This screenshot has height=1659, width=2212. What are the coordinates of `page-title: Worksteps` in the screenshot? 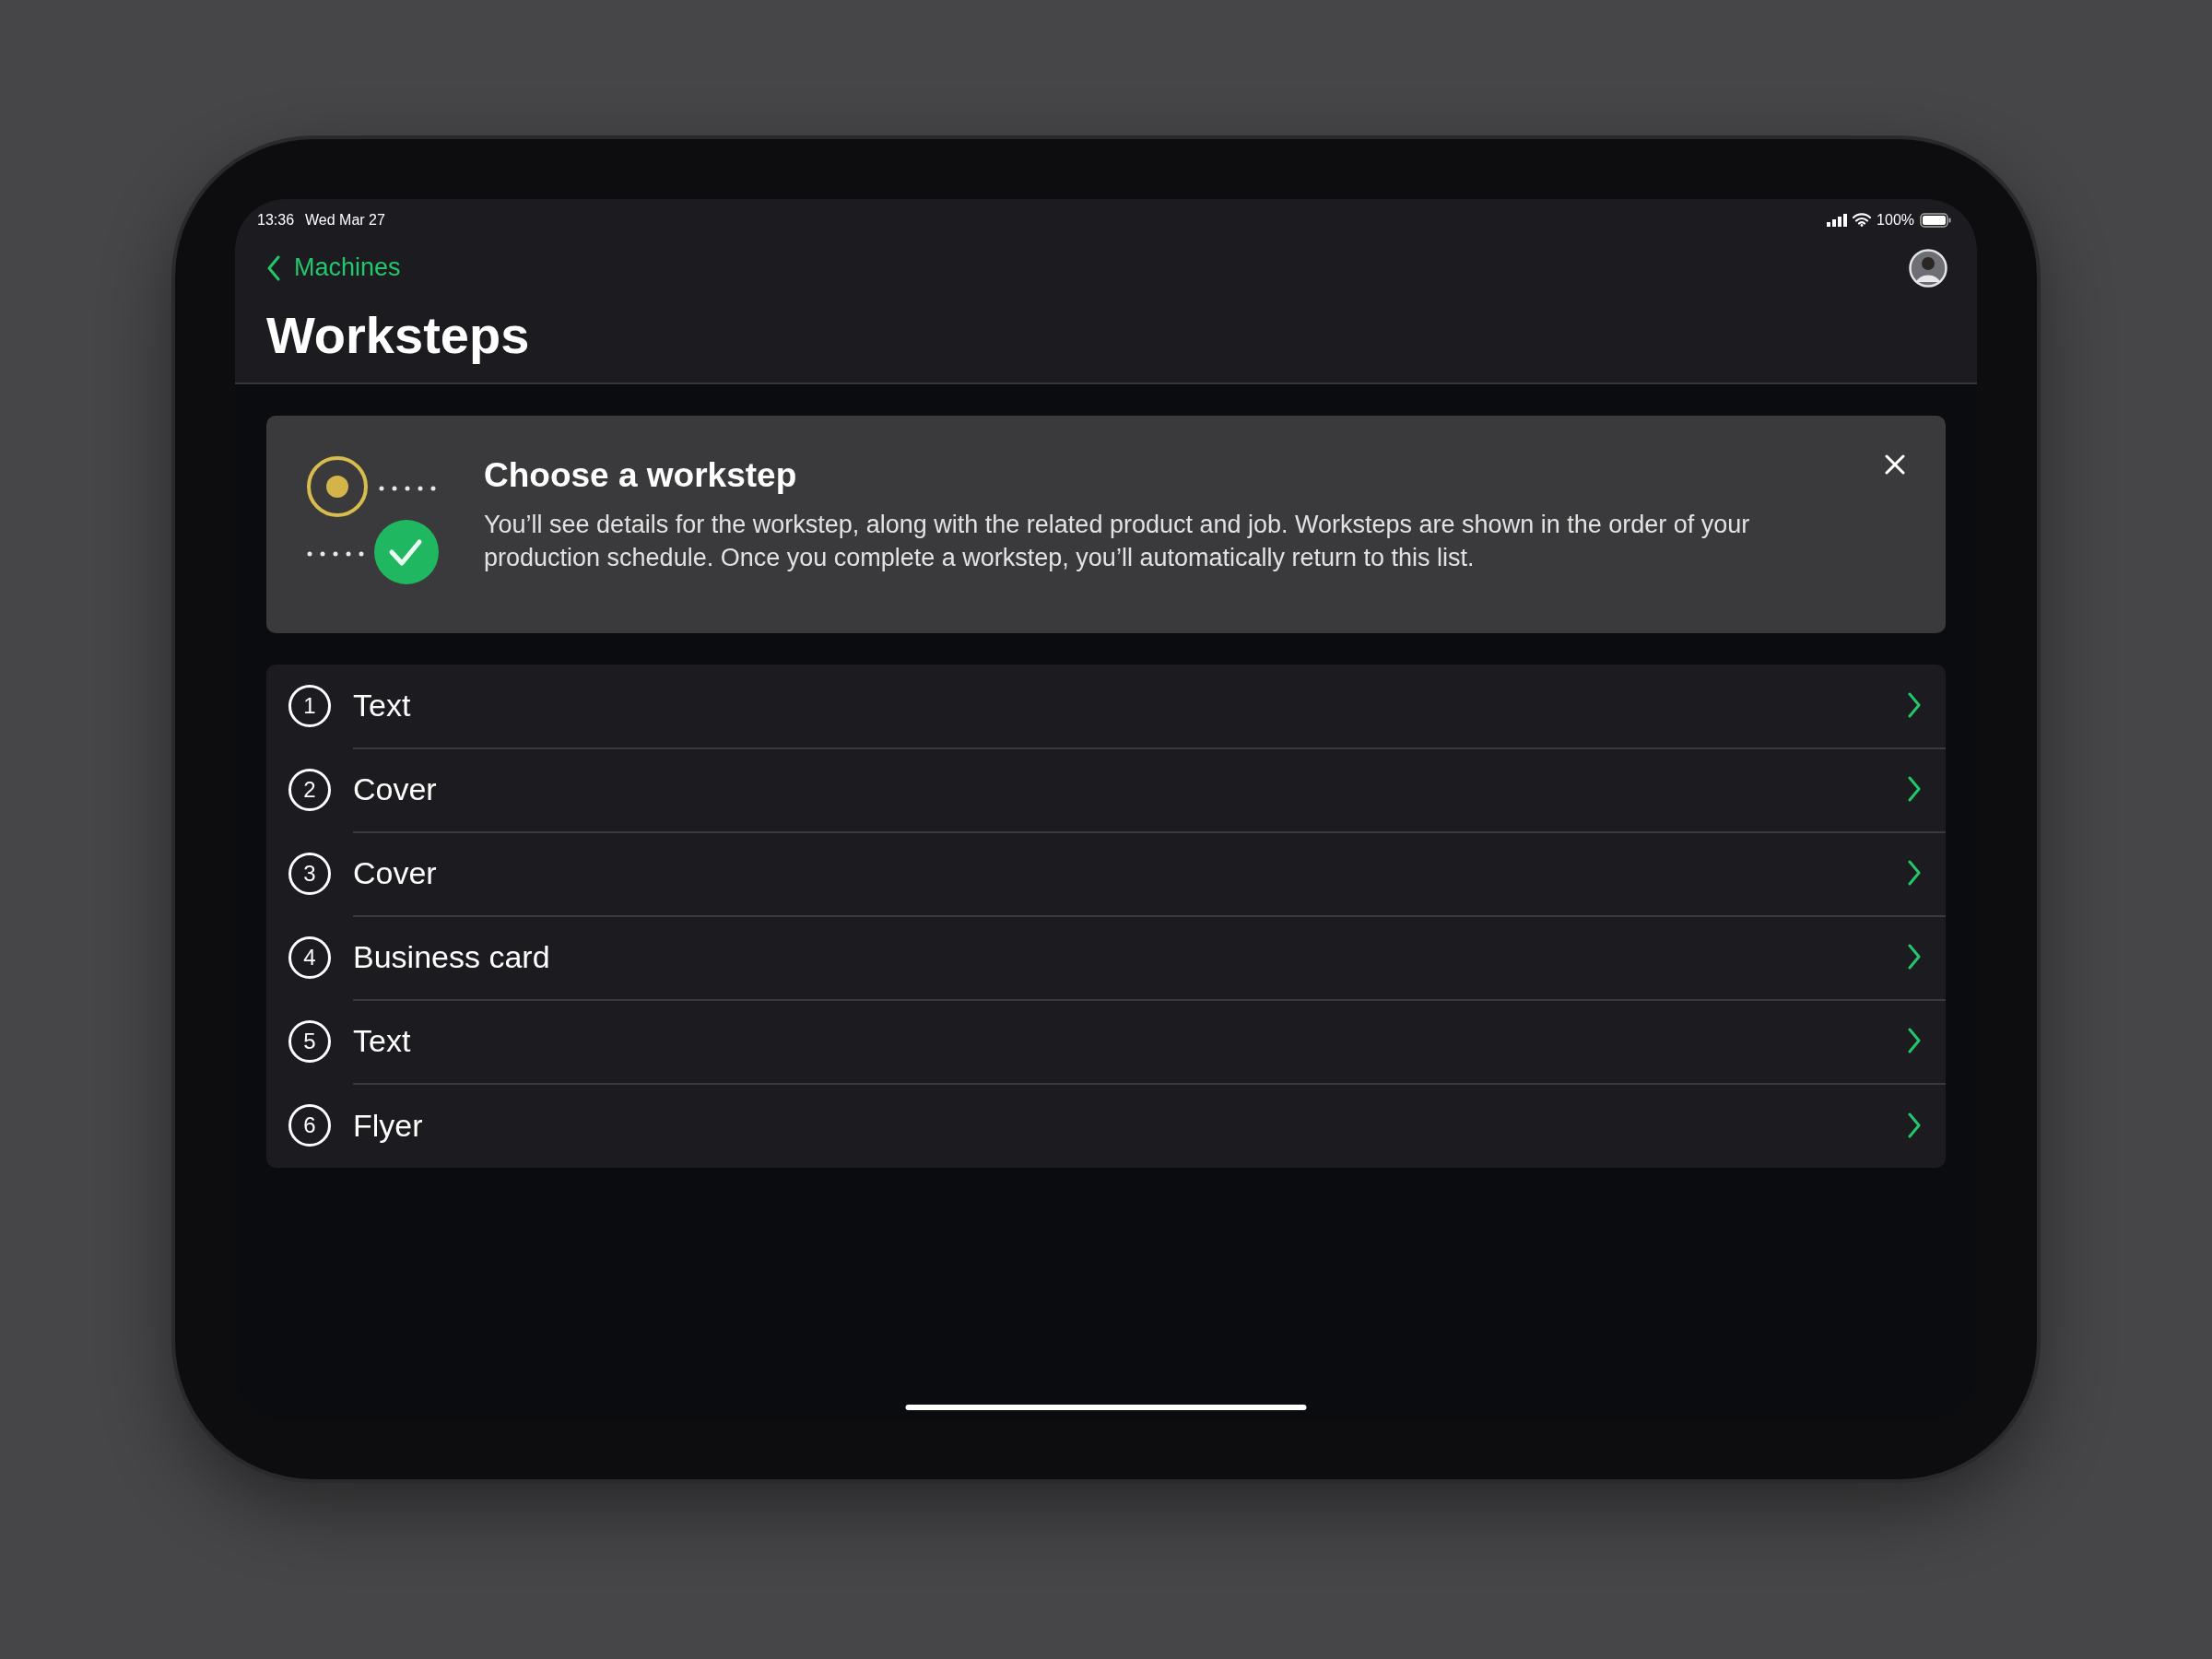 It's located at (398, 335).